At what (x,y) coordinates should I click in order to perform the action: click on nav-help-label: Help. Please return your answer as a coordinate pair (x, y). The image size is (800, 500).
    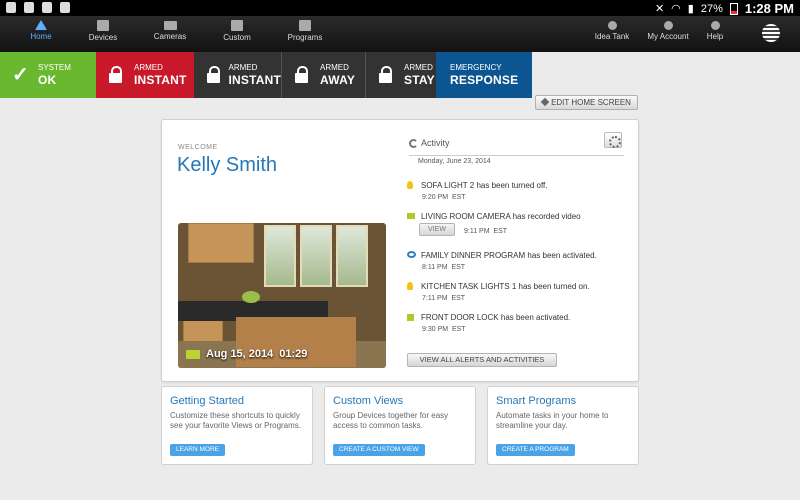
    Looking at the image, I should click on (715, 36).